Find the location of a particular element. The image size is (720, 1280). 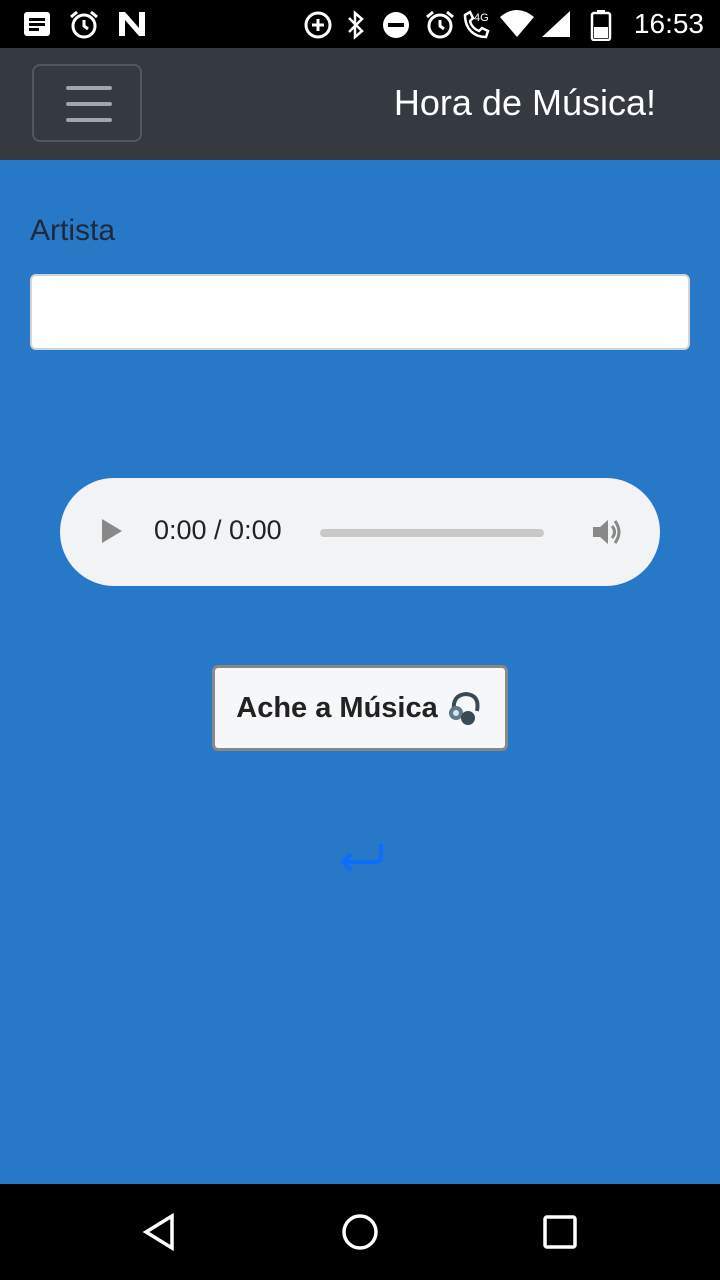

find-music-label: Ache a Música is located at coordinates (337, 707).